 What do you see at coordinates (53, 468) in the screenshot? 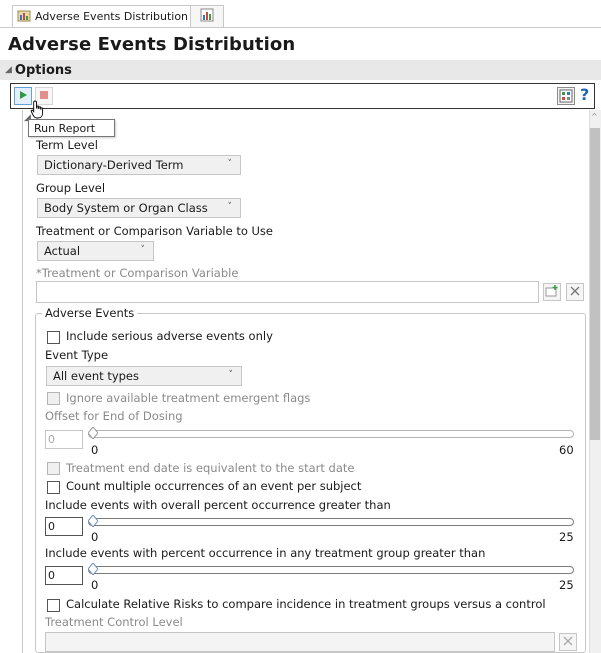
I see `treatment-end-checkbox` at bounding box center [53, 468].